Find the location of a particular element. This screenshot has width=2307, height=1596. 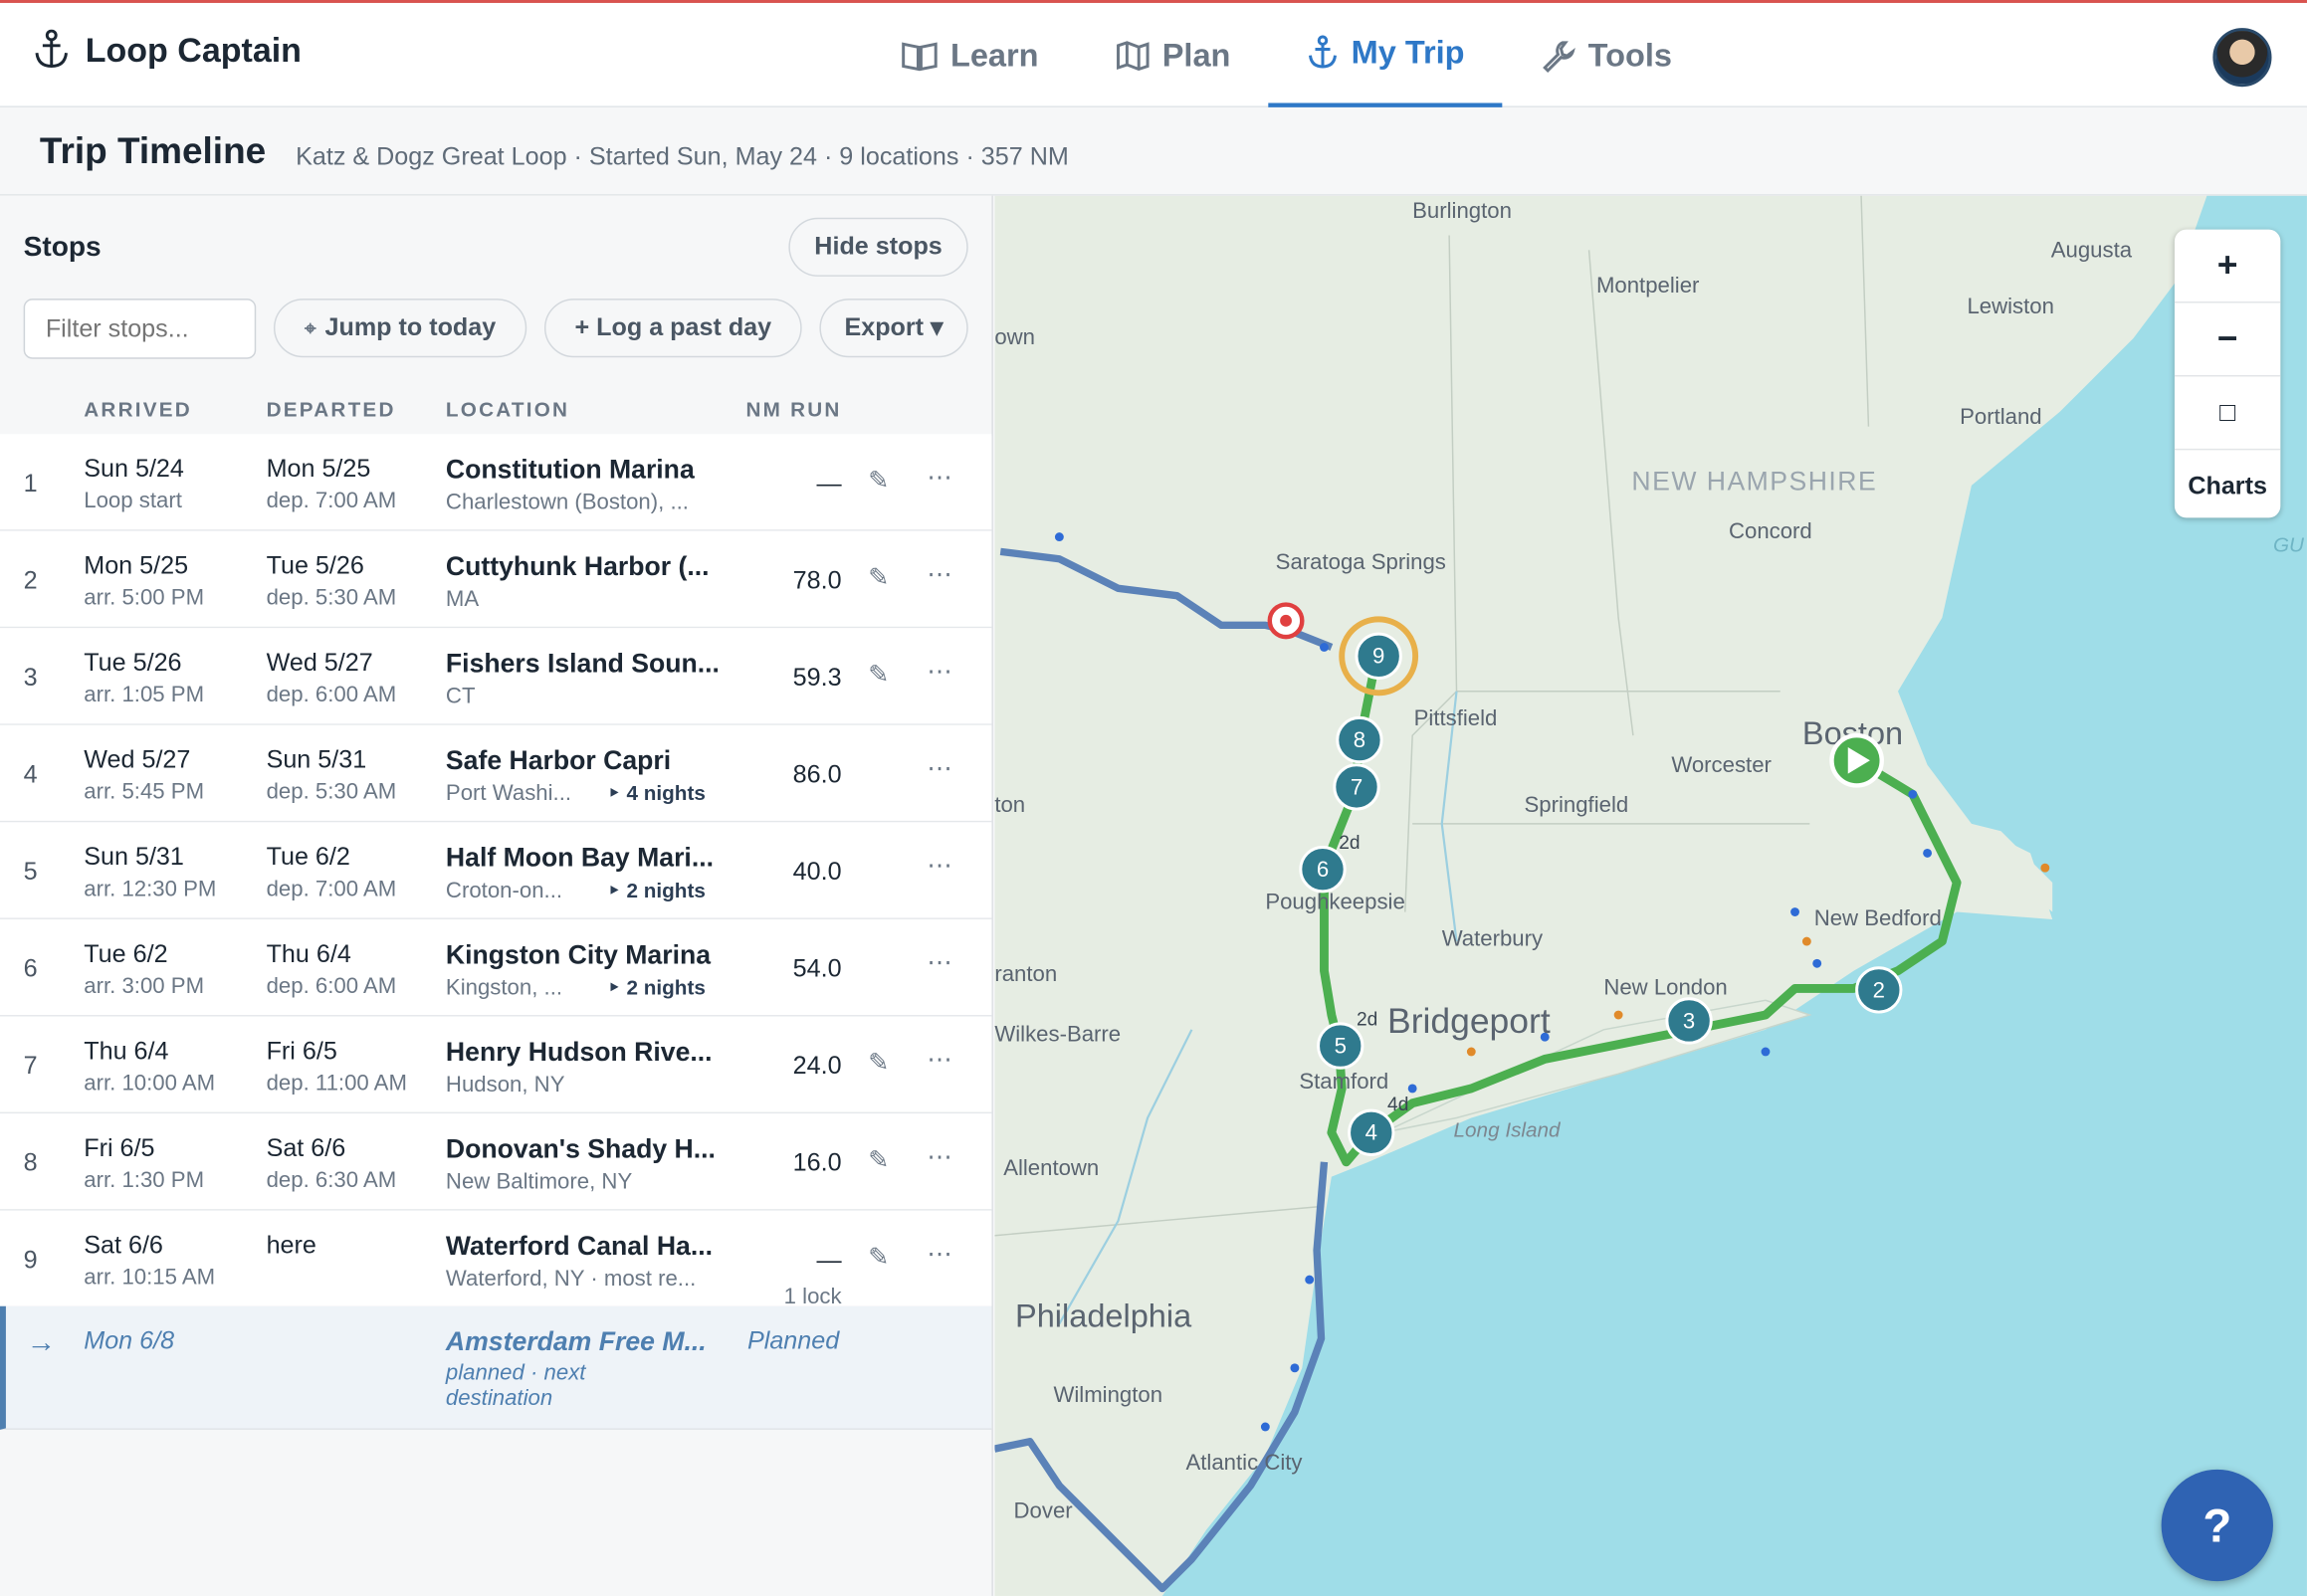

map-label: Atlantic City is located at coordinates (1245, 1463).